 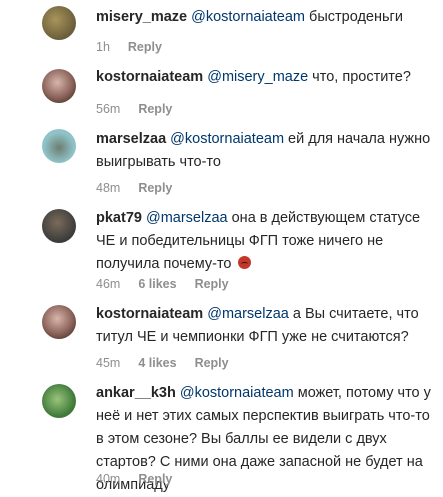 What do you see at coordinates (257, 77) in the screenshot?
I see `mention-link: @misery_maze` at bounding box center [257, 77].